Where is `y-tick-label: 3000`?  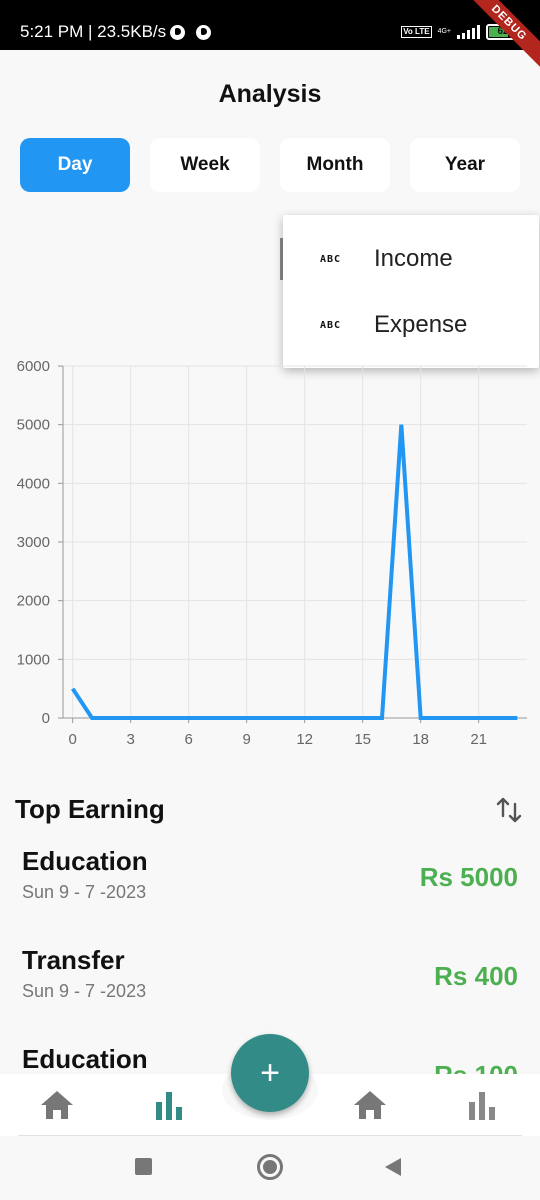 y-tick-label: 3000 is located at coordinates (33, 542).